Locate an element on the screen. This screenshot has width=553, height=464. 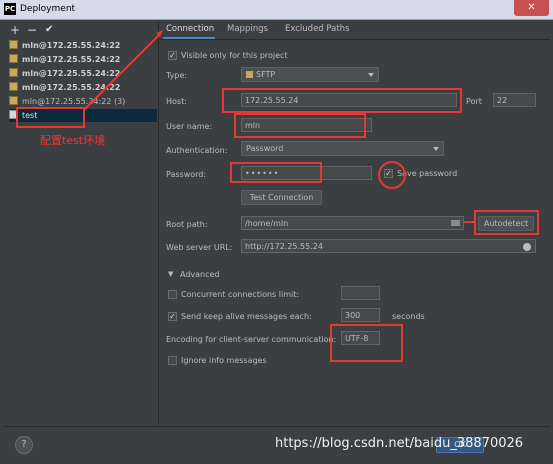
advanced-toggle-icon: ▼ is located at coordinates (170, 274).